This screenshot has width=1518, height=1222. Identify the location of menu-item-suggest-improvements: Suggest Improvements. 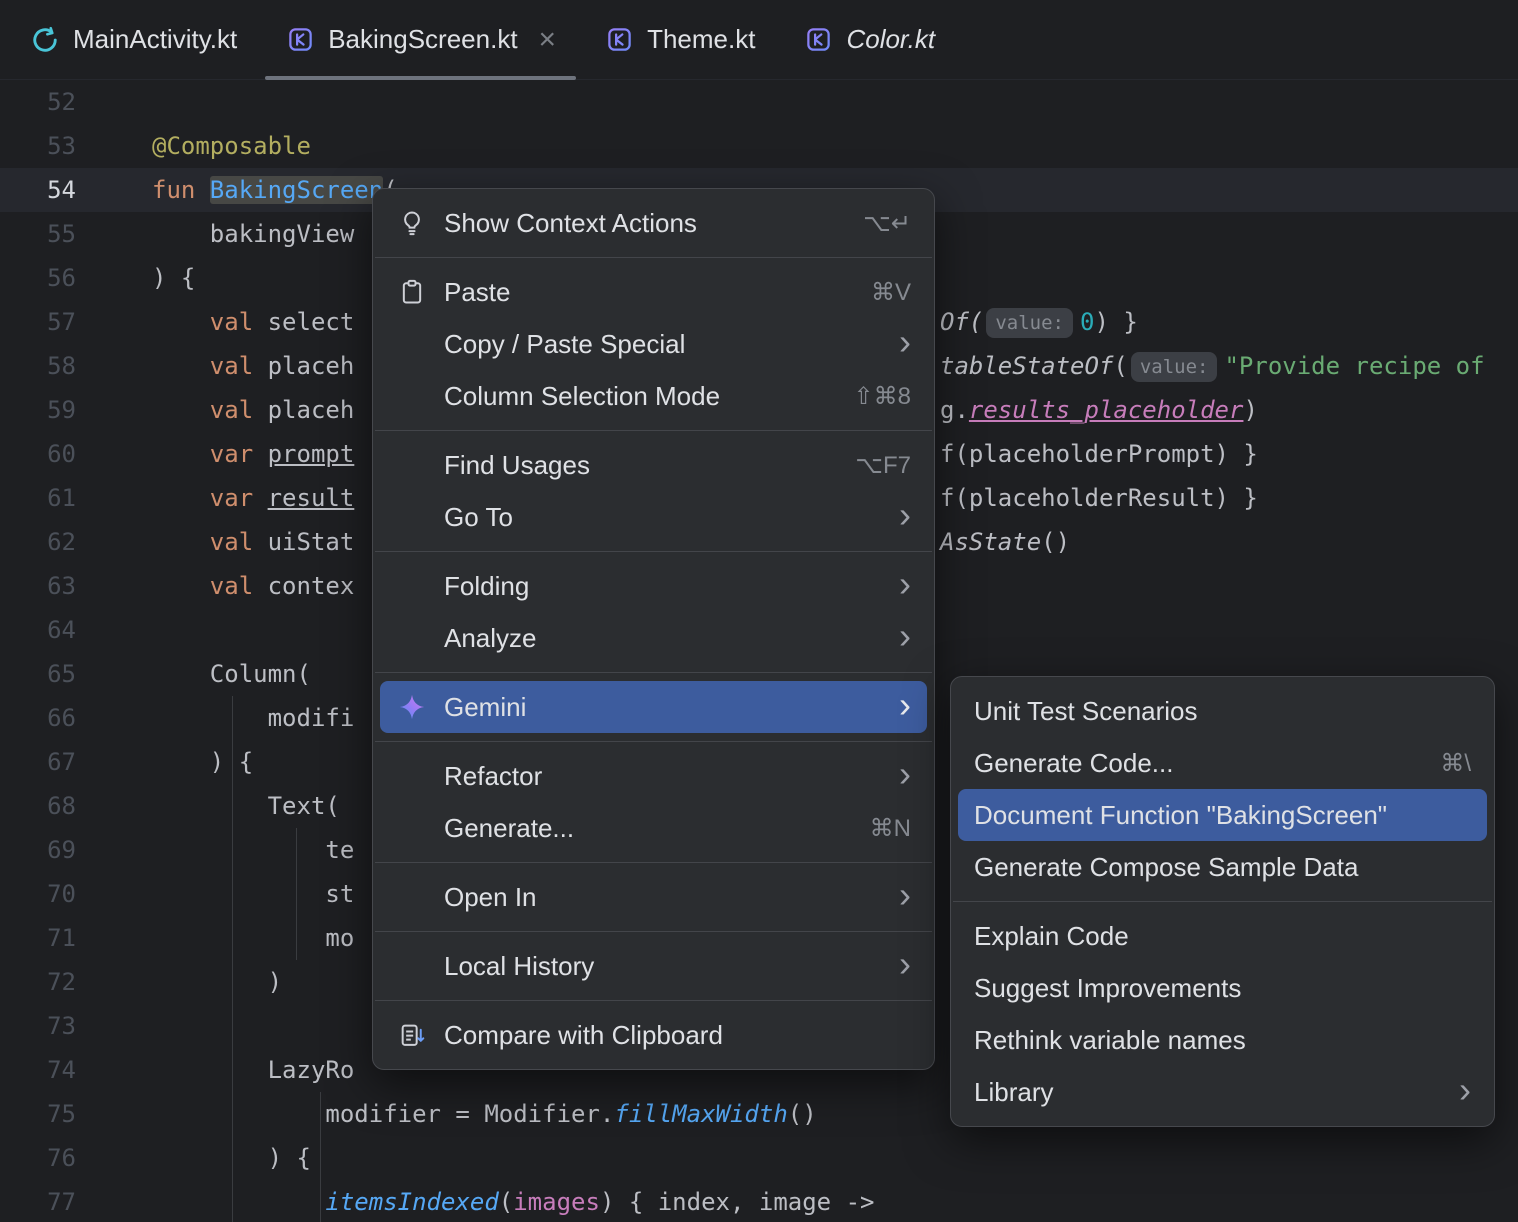
(1222, 988).